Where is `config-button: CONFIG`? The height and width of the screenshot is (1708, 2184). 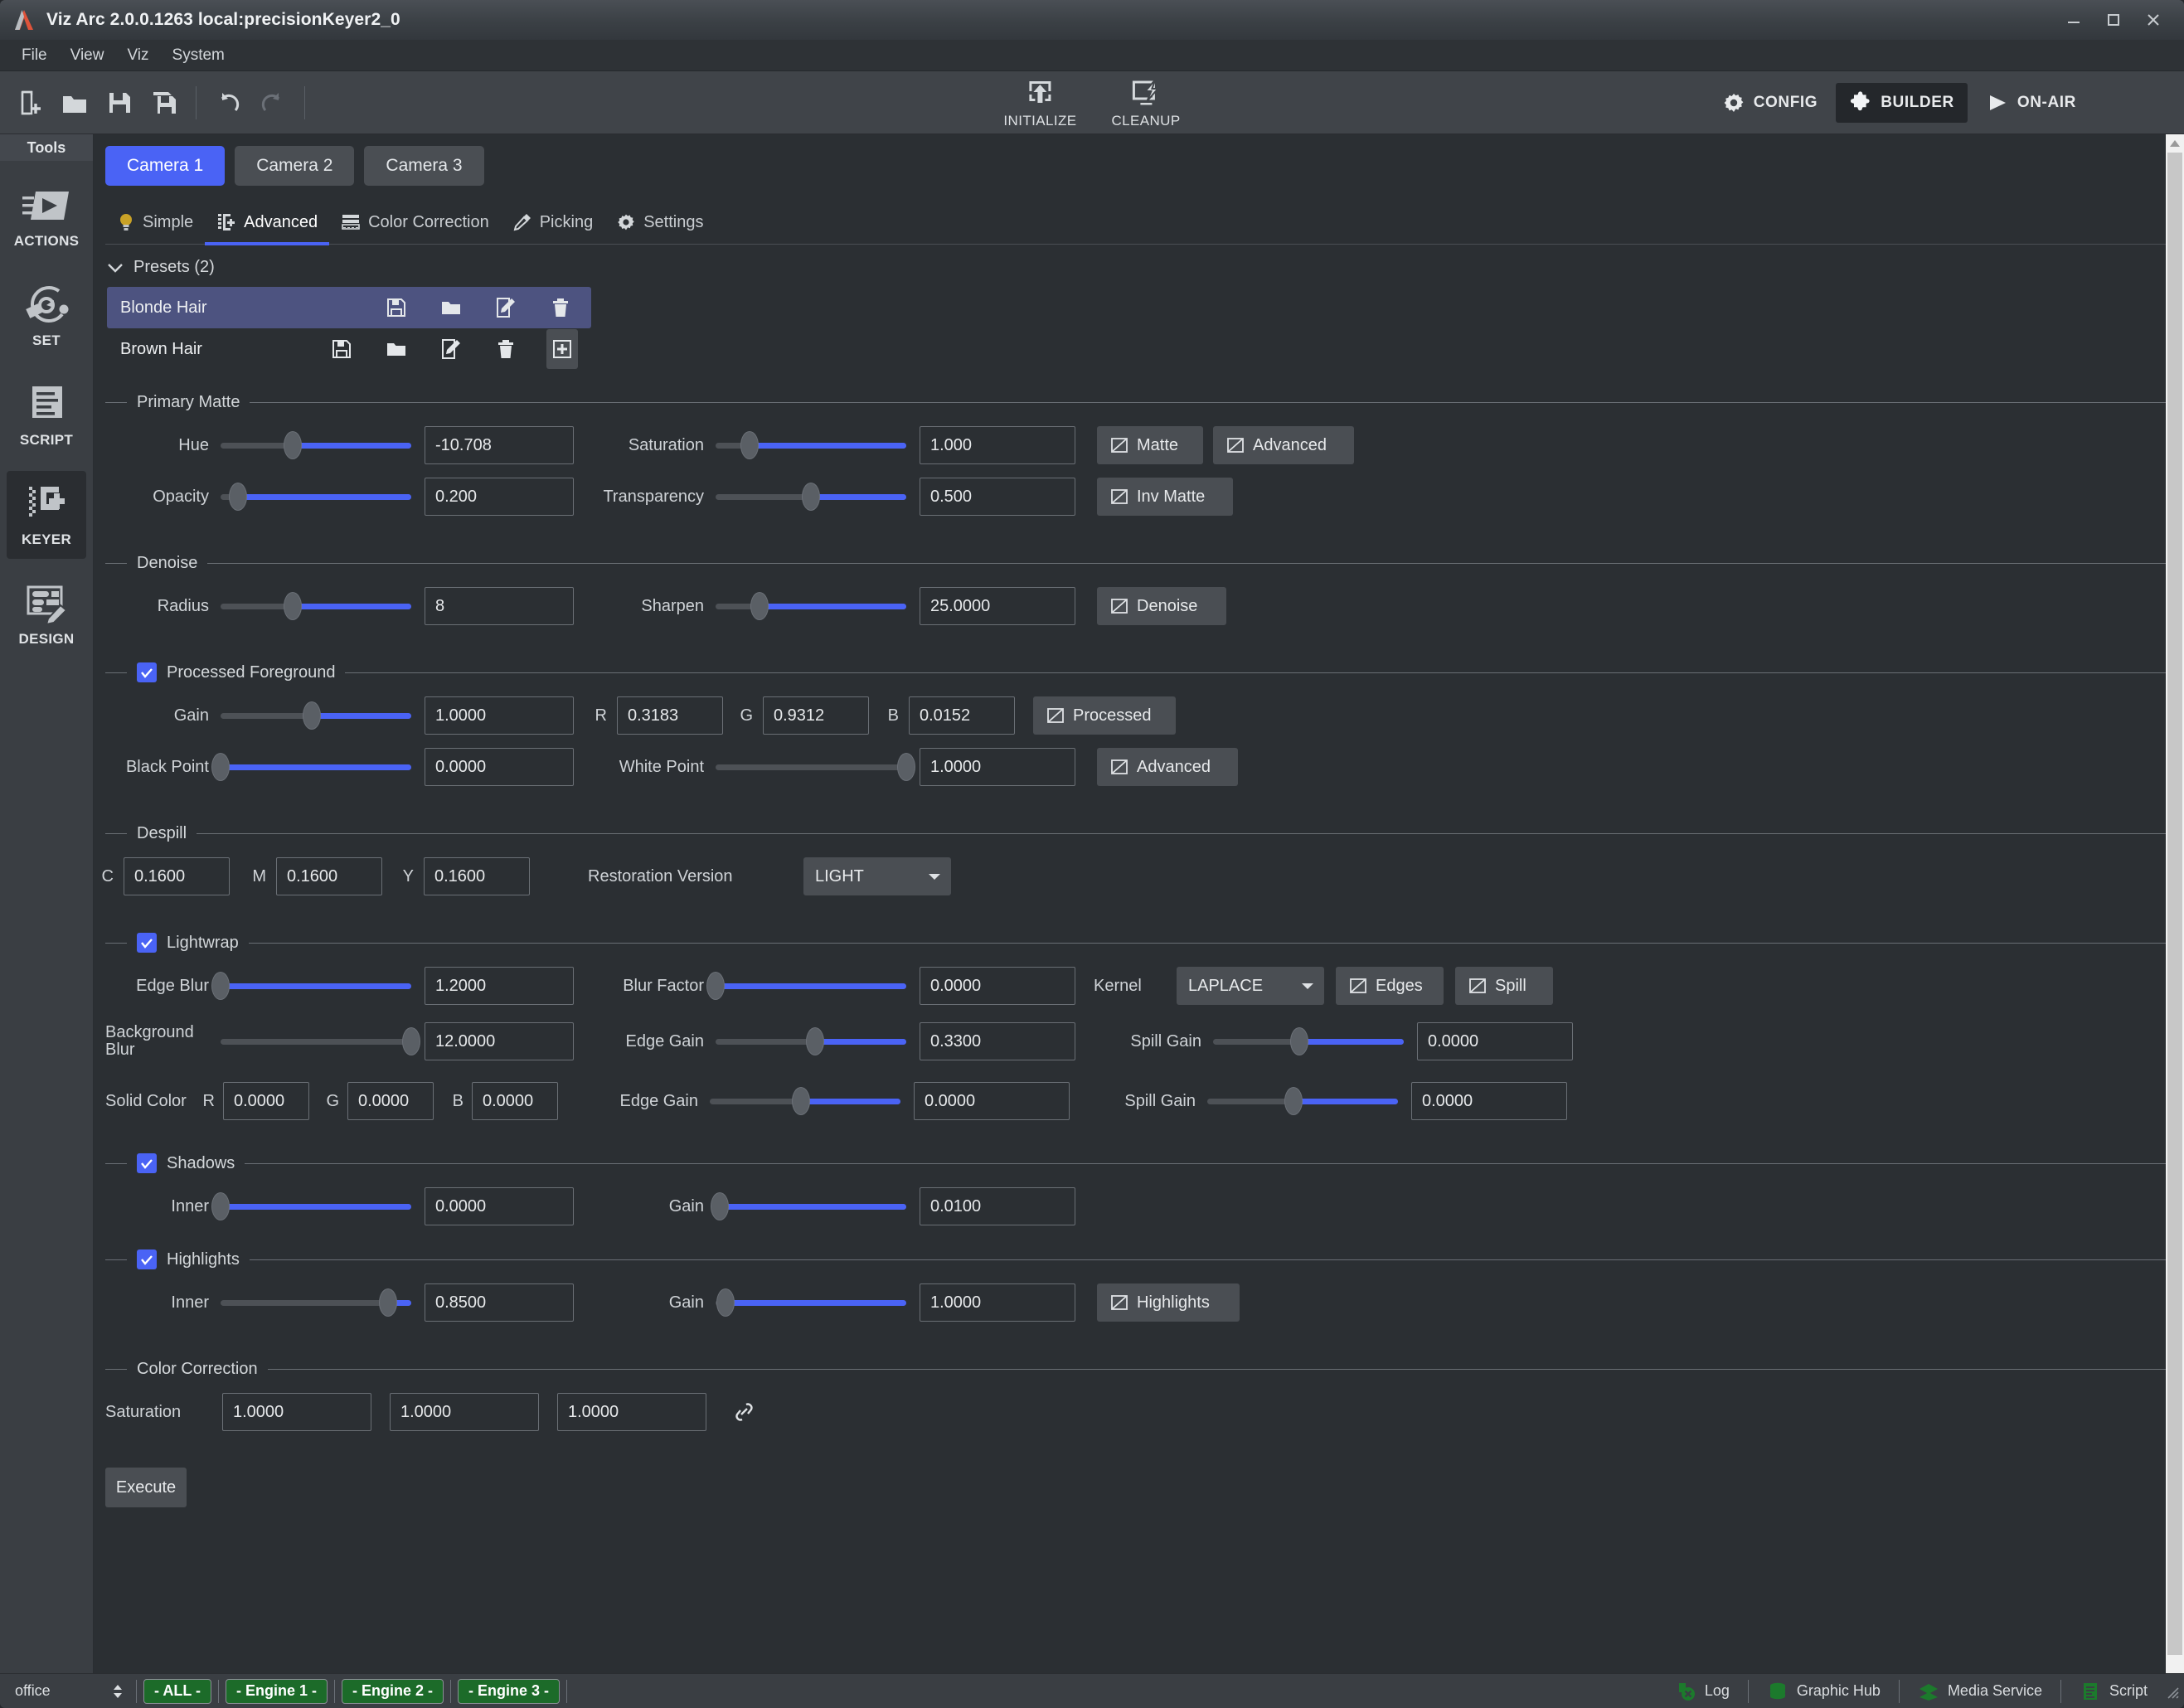 config-button: CONFIG is located at coordinates (1770, 103).